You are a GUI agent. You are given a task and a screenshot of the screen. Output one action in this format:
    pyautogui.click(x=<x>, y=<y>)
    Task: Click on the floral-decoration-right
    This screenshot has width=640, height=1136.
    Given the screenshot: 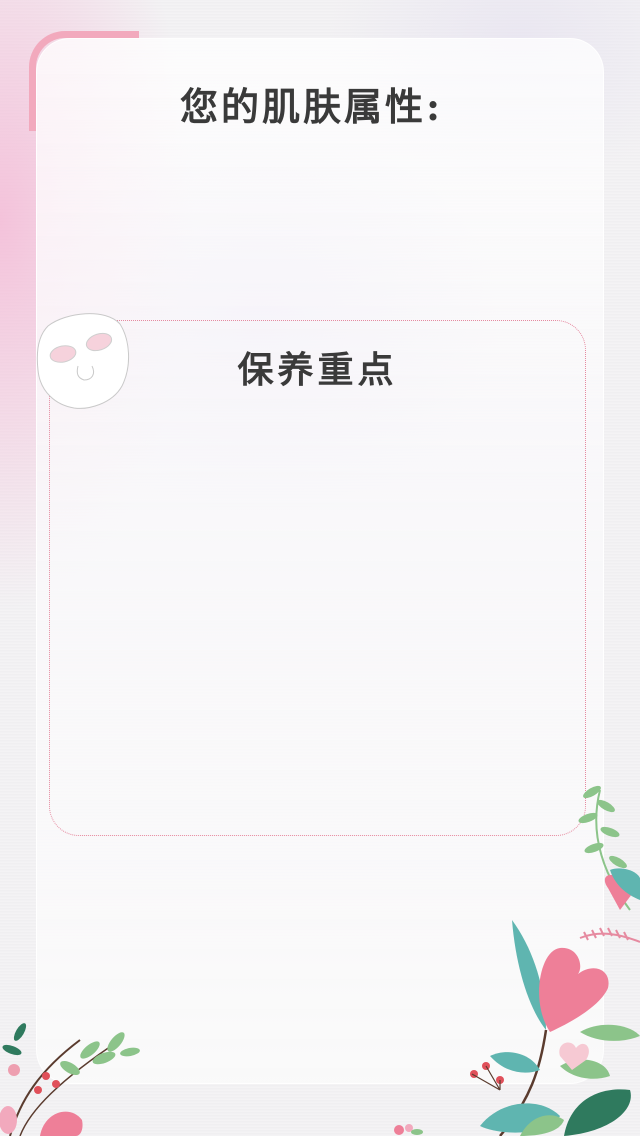 What is the action you would take?
    pyautogui.click(x=555, y=960)
    